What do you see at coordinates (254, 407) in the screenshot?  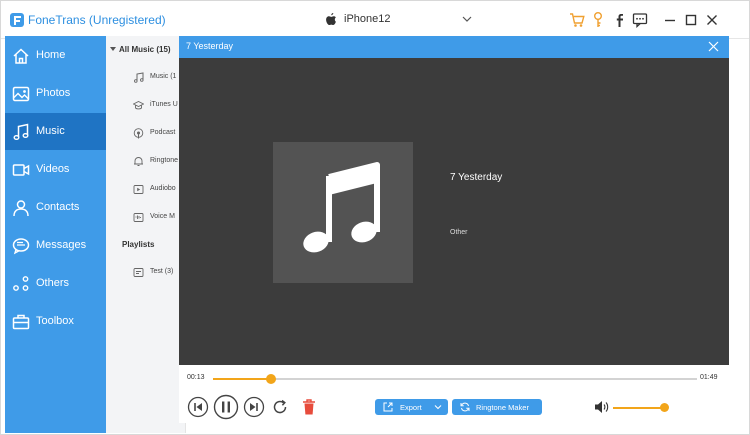 I see `next-button` at bounding box center [254, 407].